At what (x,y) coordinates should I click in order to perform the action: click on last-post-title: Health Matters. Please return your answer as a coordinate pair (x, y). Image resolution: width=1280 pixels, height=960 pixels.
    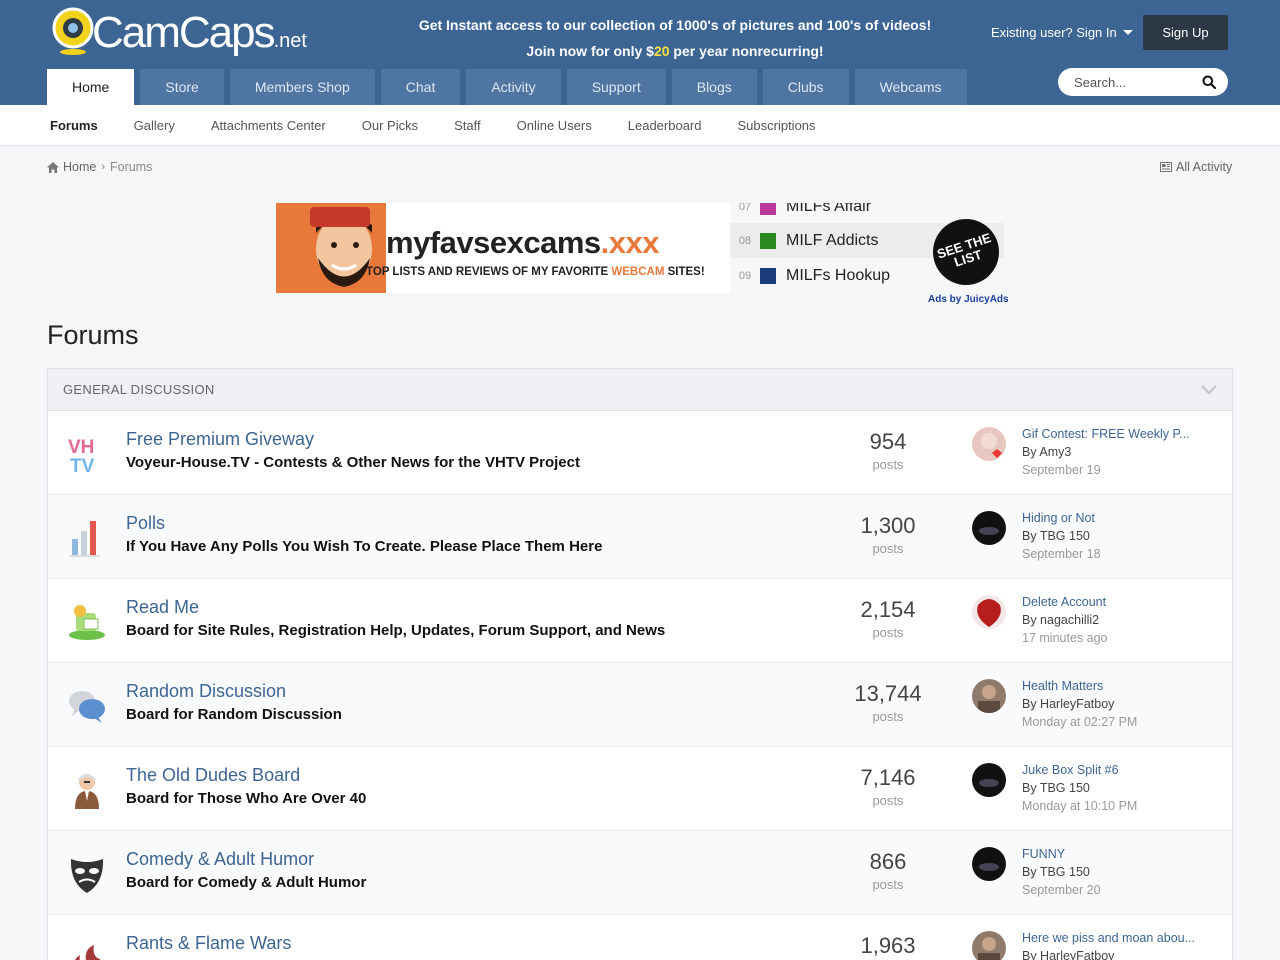
    Looking at the image, I should click on (1062, 686).